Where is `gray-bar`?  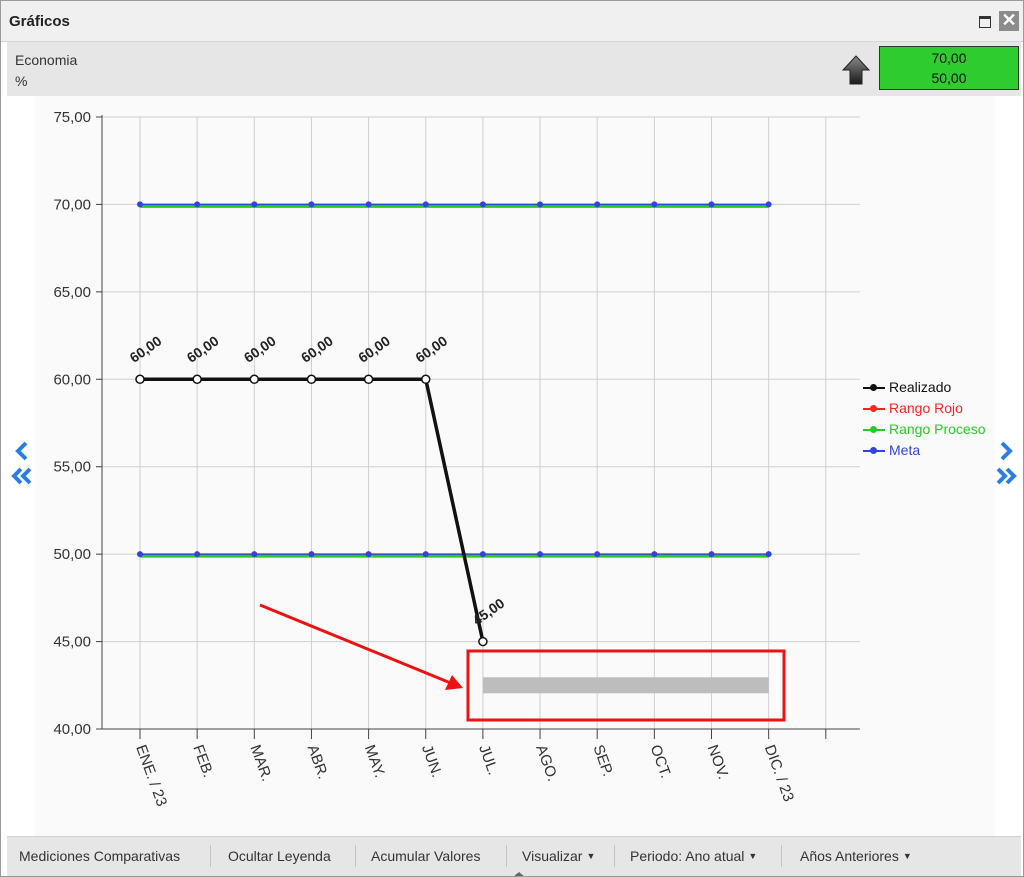
gray-bar is located at coordinates (625, 685).